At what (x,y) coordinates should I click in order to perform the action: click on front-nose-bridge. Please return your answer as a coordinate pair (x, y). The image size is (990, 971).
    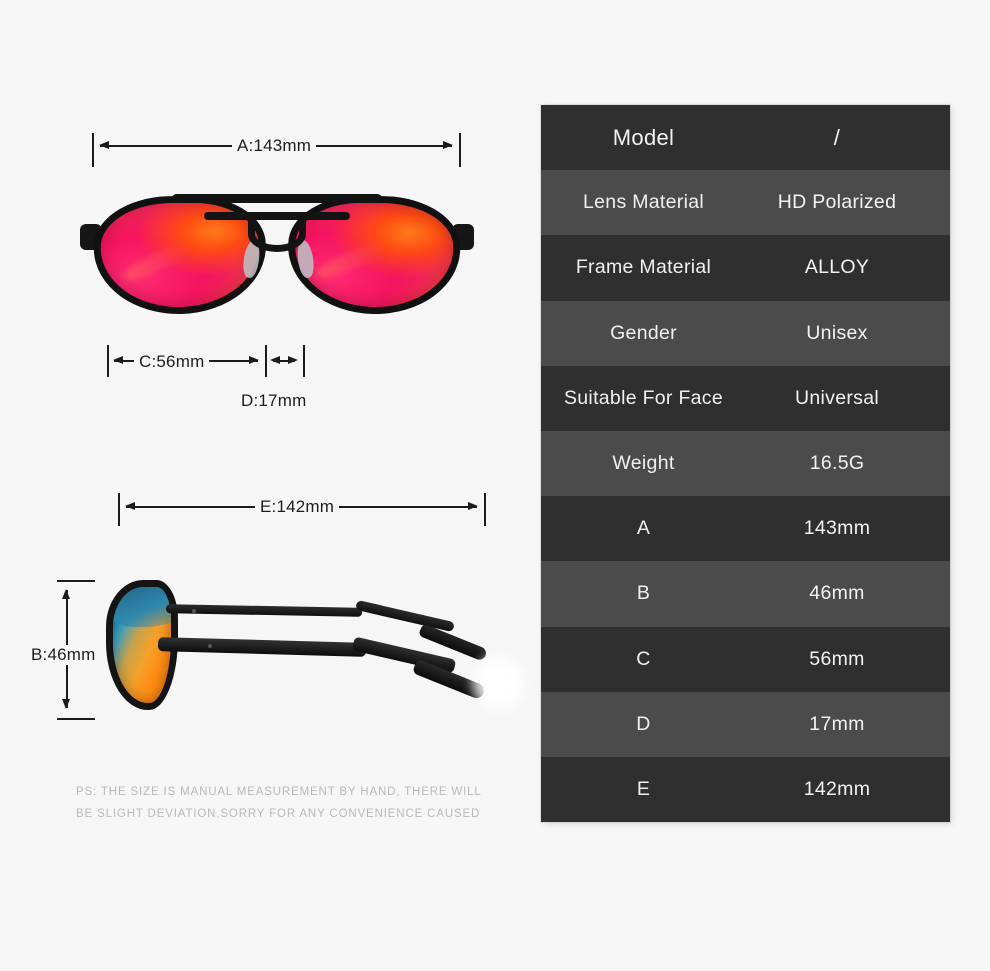
    Looking at the image, I should click on (277, 234).